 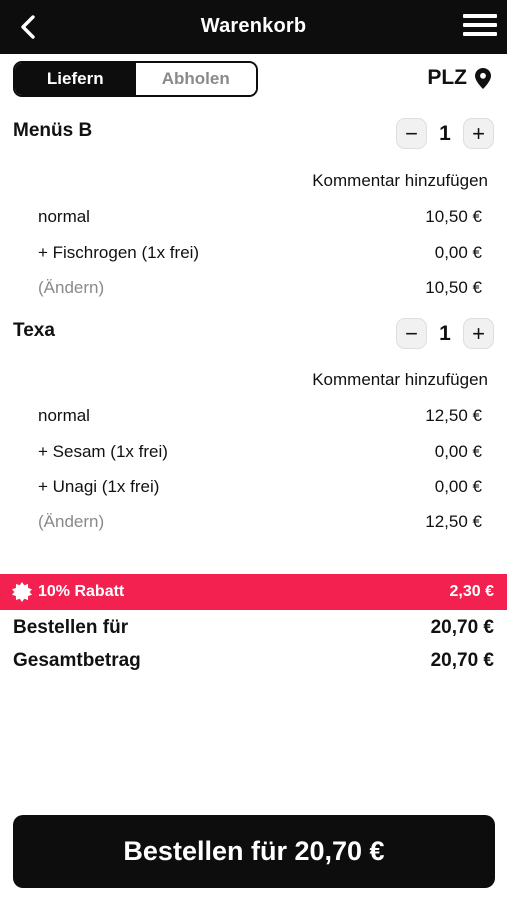 I want to click on discount-label: 10% Rabatt, so click(x=81, y=591).